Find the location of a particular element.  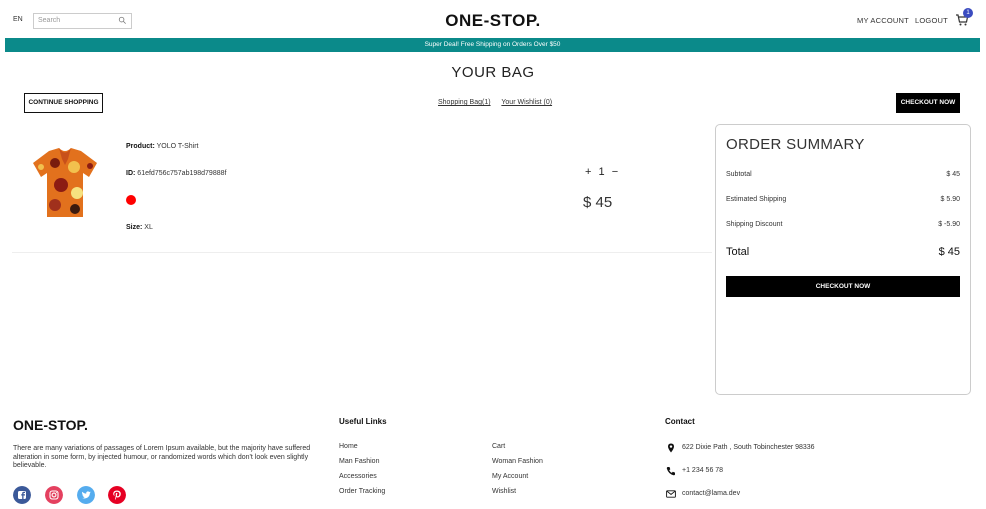

summary-value: $ 5.90 is located at coordinates (950, 199).